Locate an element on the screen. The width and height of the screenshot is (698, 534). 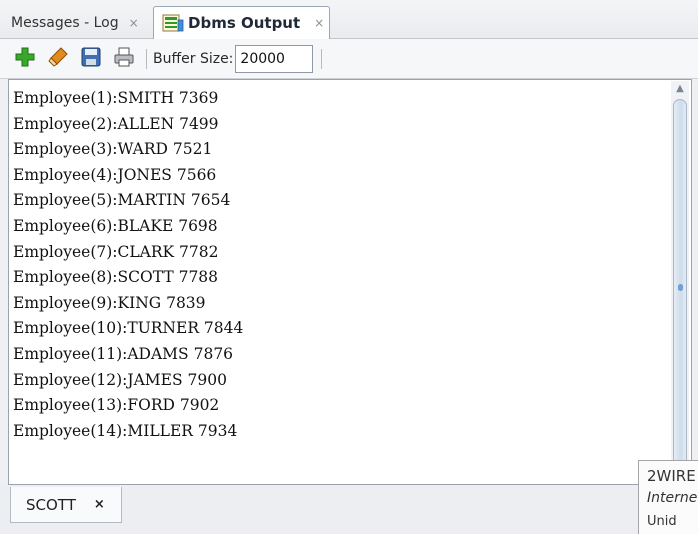
output-line: Employee(4):JONES 7566 is located at coordinates (115, 174).